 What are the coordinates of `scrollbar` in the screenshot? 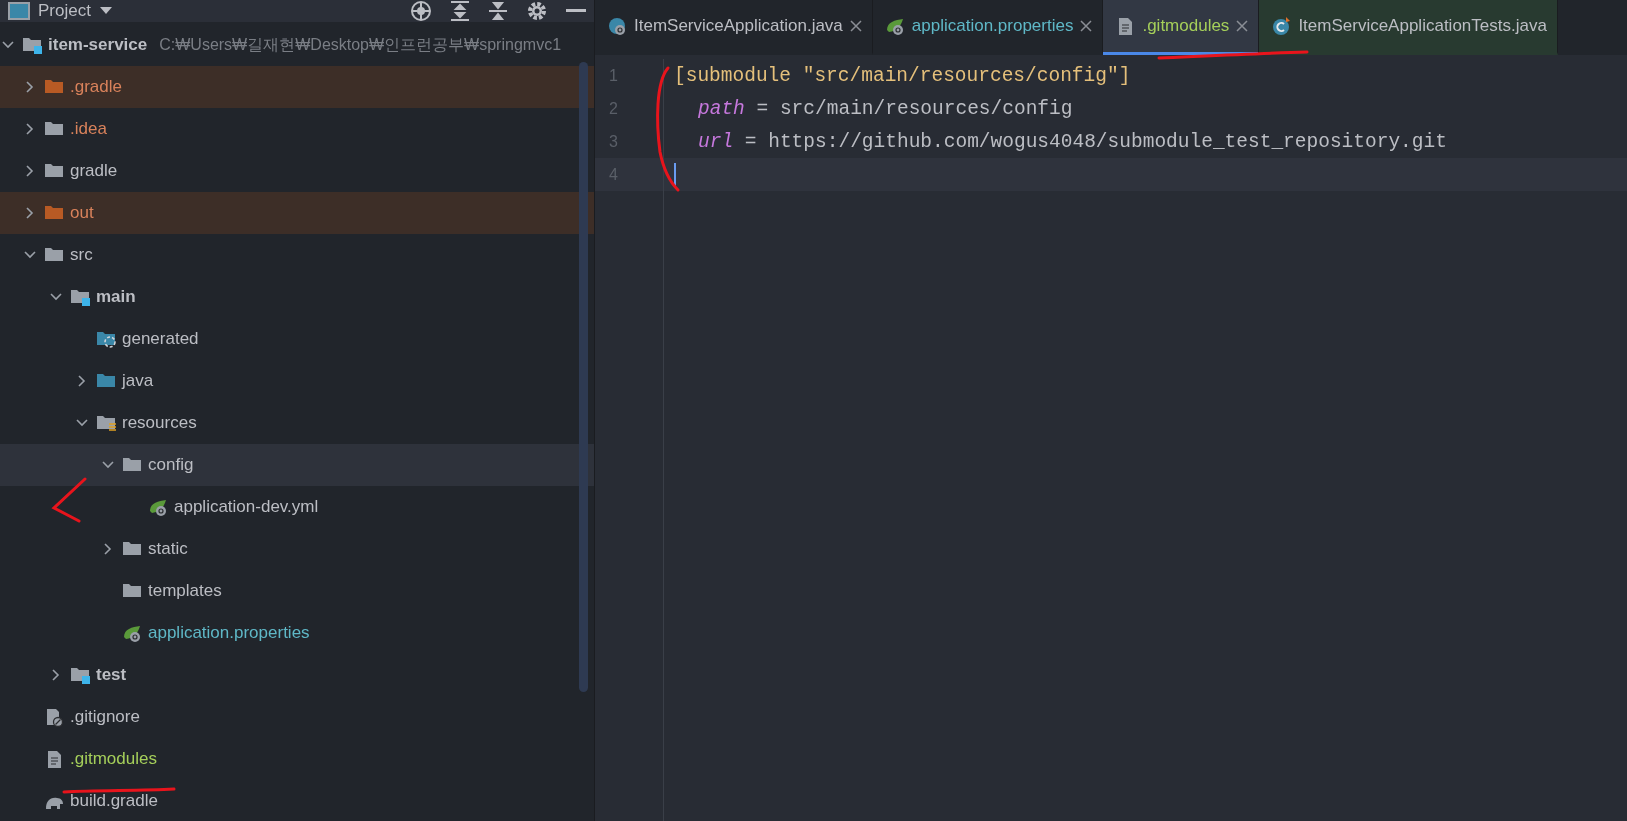 It's located at (583, 377).